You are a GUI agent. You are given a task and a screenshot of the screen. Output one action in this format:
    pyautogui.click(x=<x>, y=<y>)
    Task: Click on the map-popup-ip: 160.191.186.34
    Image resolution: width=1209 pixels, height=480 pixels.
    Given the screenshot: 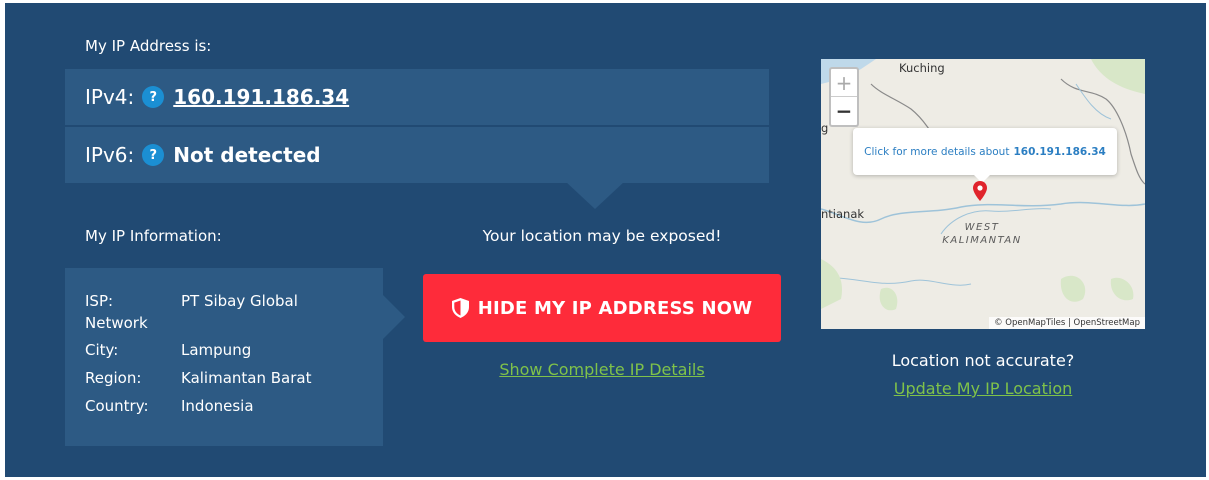 What is the action you would take?
    pyautogui.click(x=1059, y=151)
    